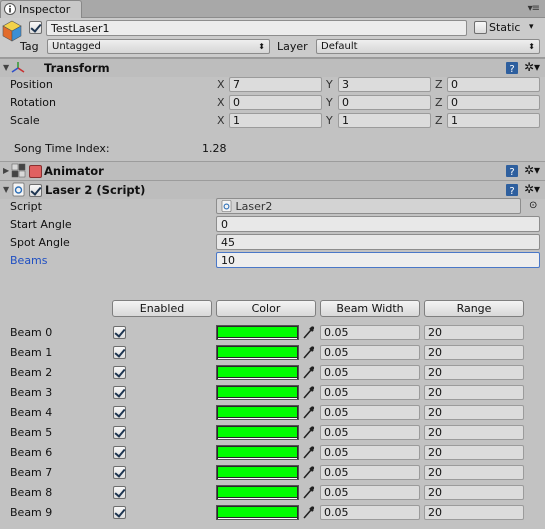 The width and height of the screenshot is (545, 529). I want to click on script-enabled-checkbox, so click(35, 190).